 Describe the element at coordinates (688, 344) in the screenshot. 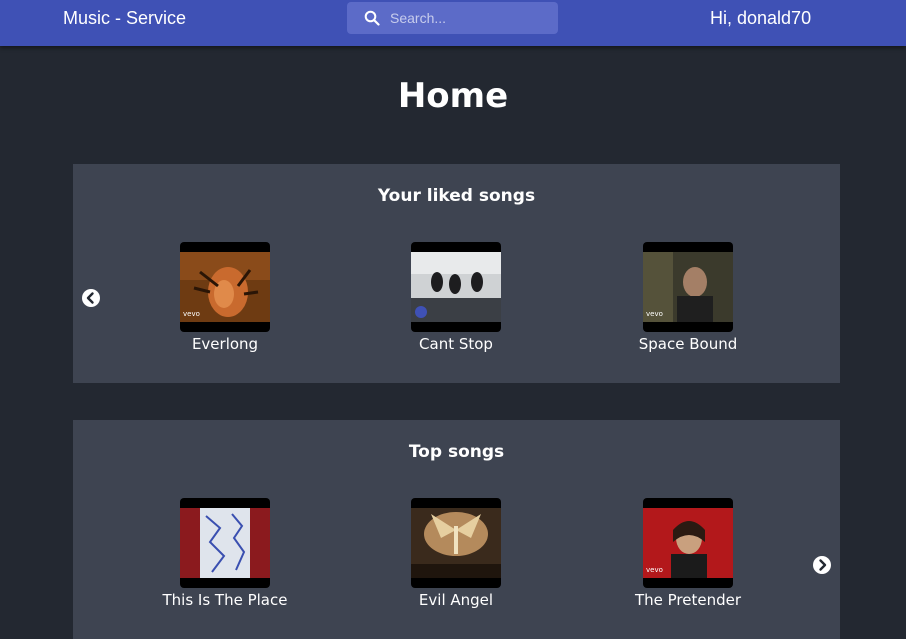

I see `song-title: Space Bound` at that location.